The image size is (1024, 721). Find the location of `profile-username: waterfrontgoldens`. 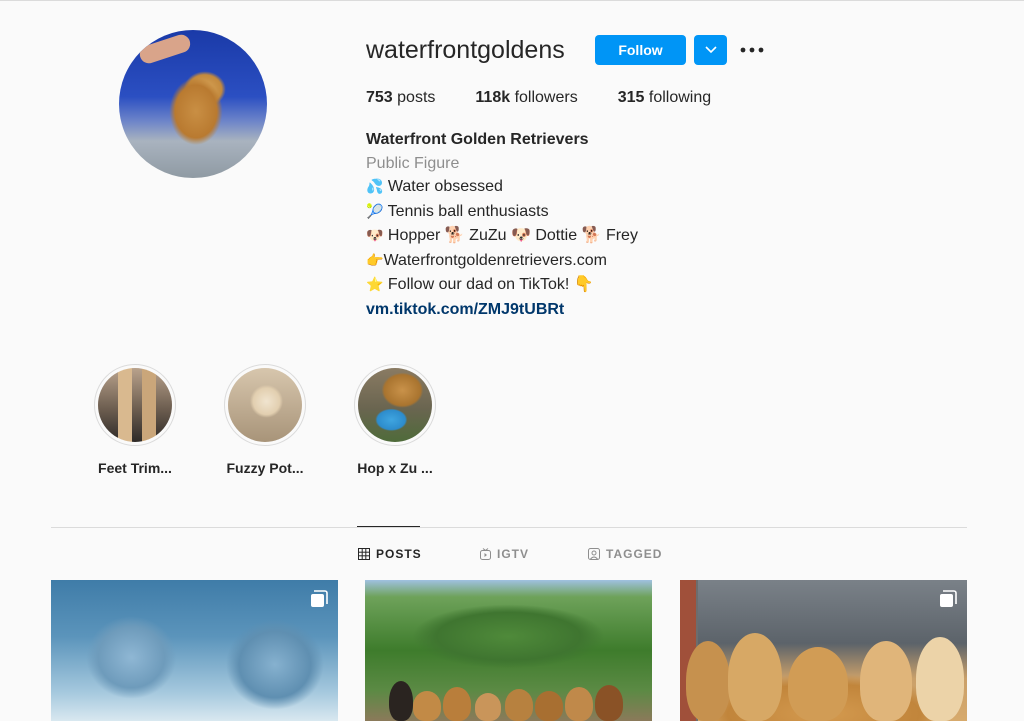

profile-username: waterfrontgoldens is located at coordinates (465, 50).